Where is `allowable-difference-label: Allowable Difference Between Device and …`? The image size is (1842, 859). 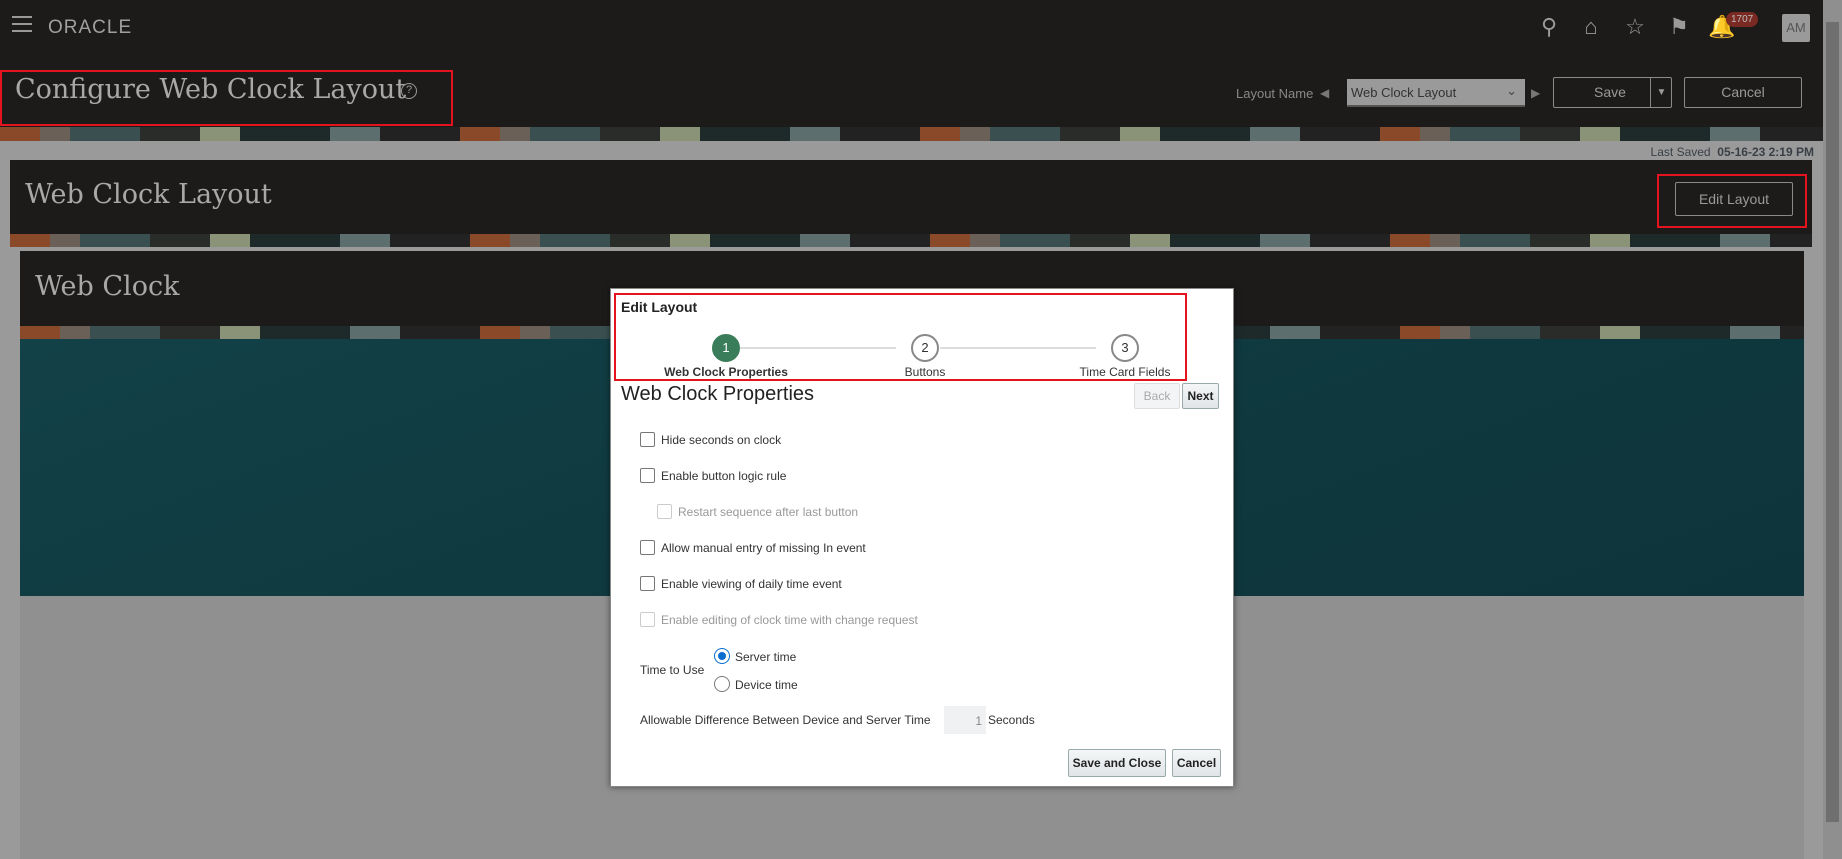 allowable-difference-label: Allowable Difference Between Device and … is located at coordinates (785, 720).